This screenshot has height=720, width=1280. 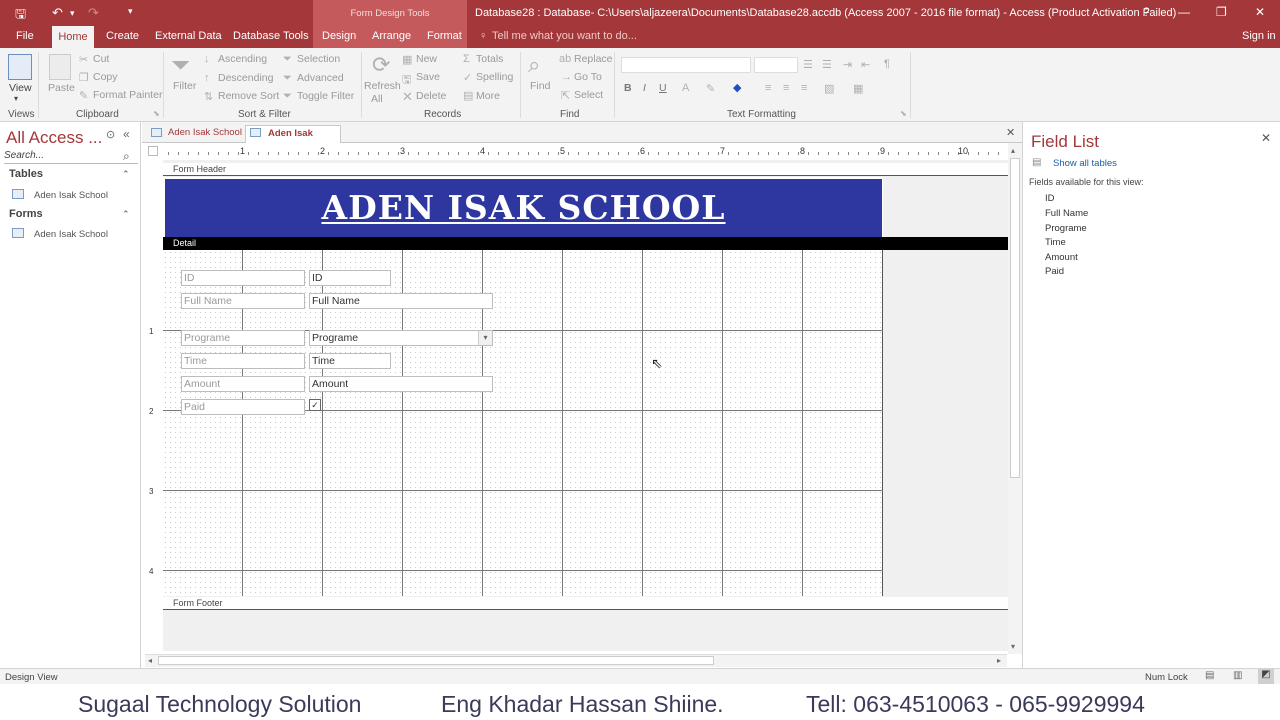 I want to click on paste-icon, so click(x=60, y=67).